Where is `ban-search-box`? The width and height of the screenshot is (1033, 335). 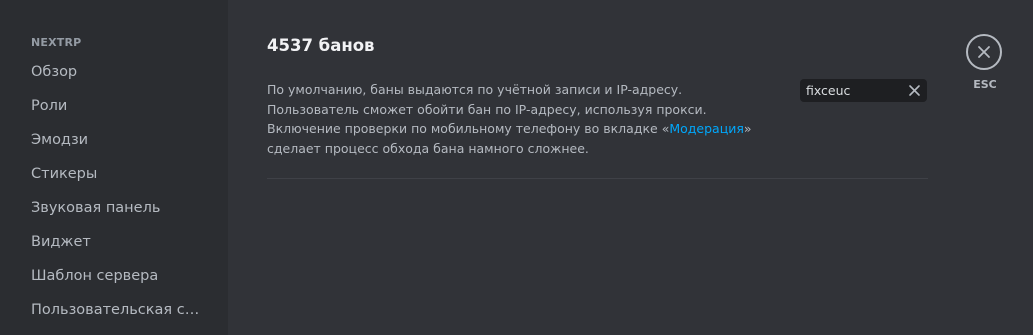 ban-search-box is located at coordinates (863, 90).